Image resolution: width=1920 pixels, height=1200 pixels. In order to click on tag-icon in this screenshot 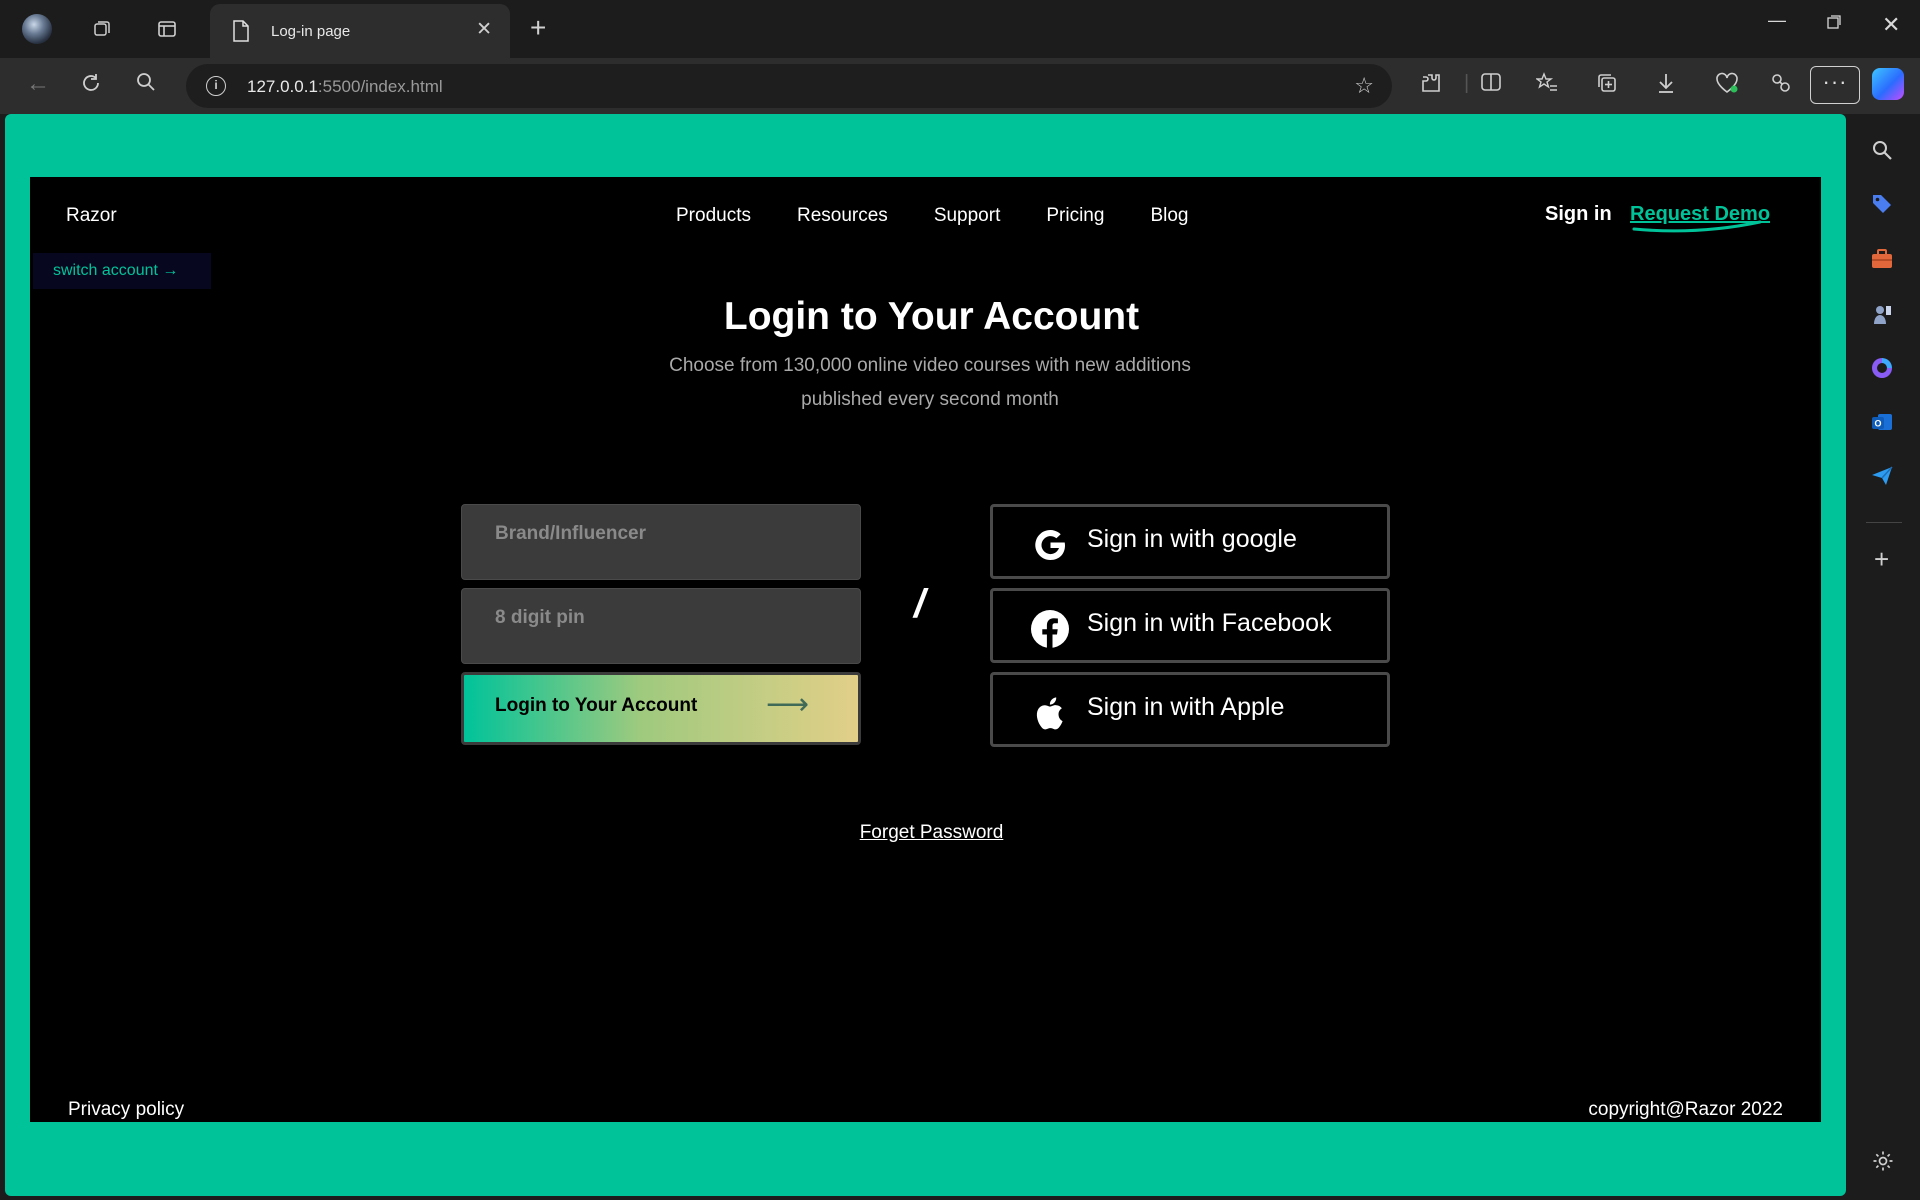, I will do `click(1883, 205)`.